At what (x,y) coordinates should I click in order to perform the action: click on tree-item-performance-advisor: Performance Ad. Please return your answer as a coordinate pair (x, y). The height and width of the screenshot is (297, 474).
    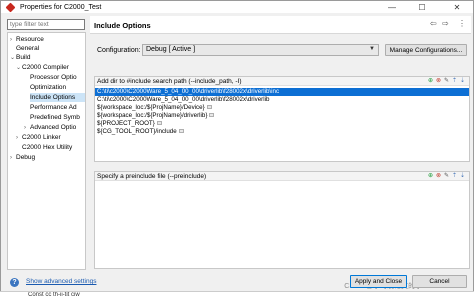
    Looking at the image, I should click on (53, 107).